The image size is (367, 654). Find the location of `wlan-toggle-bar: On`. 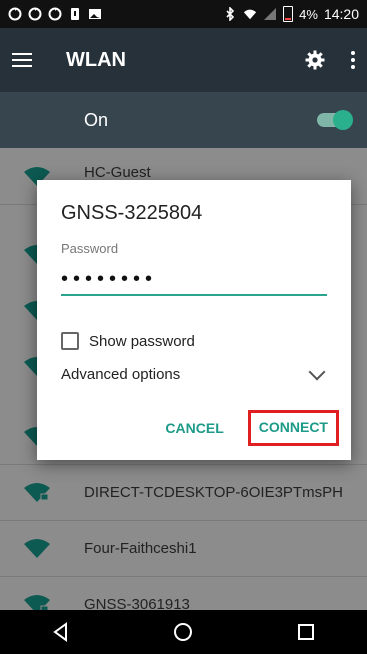

wlan-toggle-bar: On is located at coordinates (183, 120).